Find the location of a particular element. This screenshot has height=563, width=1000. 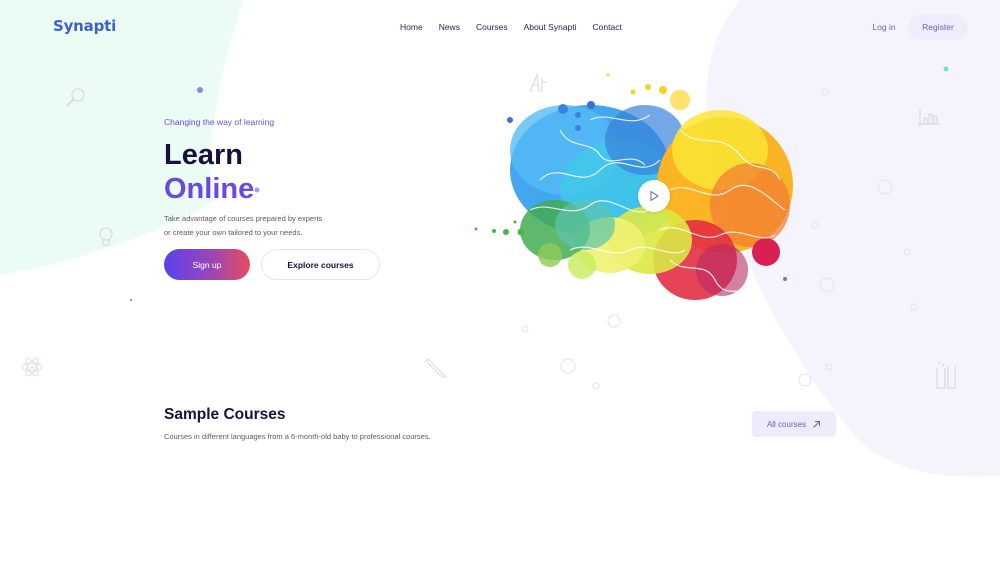

hero-title-line1: Learn is located at coordinates (203, 155).